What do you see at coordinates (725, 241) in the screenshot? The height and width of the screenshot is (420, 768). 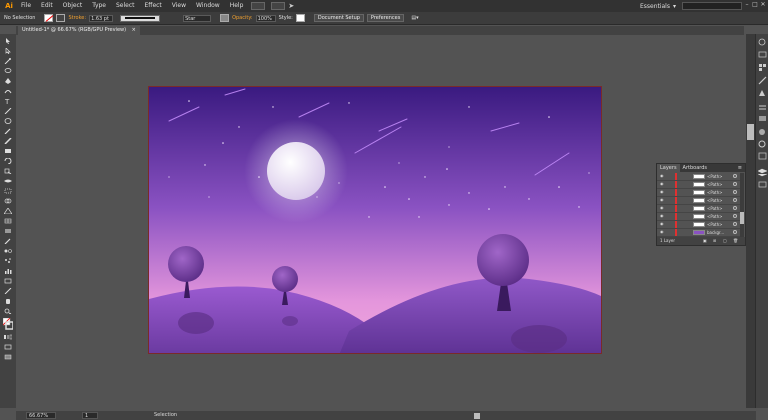 I see `new-layer-icon: ▢` at bounding box center [725, 241].